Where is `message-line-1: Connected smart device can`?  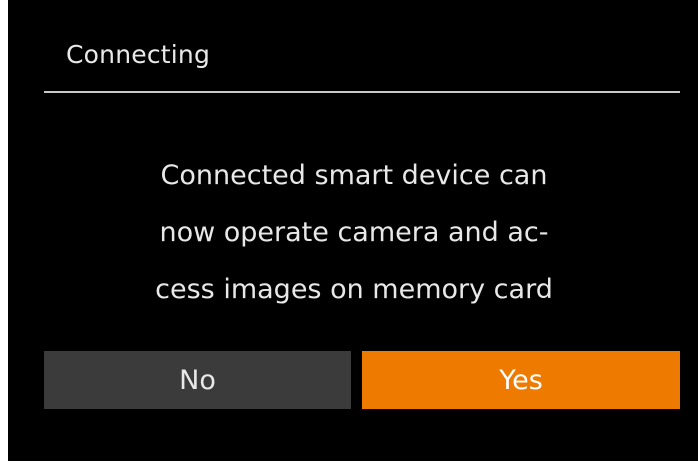
message-line-1: Connected smart device can is located at coordinates (354, 175).